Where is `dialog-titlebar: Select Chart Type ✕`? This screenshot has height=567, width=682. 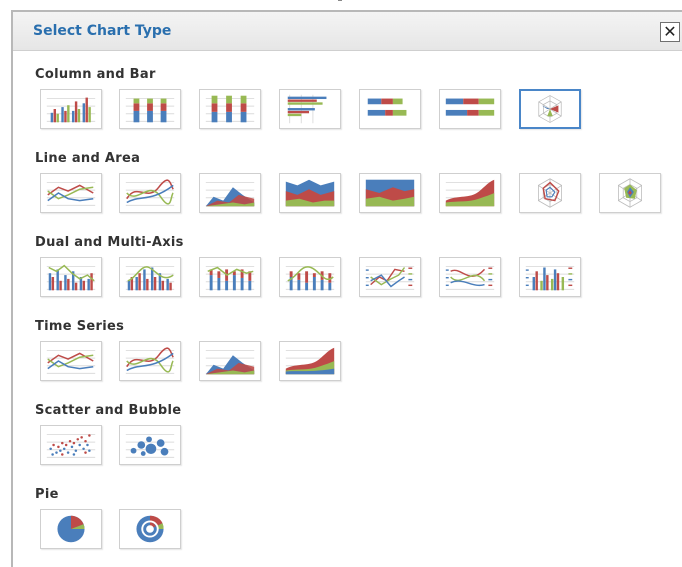 dialog-titlebar: Select Chart Type ✕ is located at coordinates (347, 31).